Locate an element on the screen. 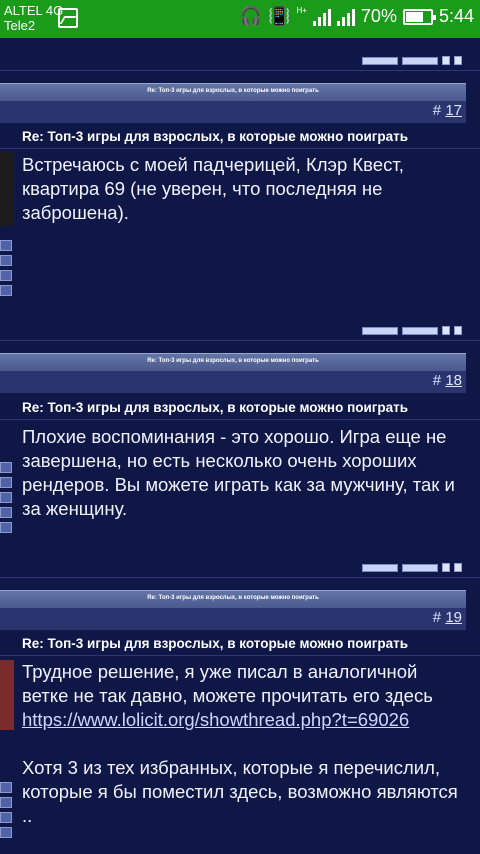 The image size is (480, 854). post-number: # 19 is located at coordinates (447, 617).